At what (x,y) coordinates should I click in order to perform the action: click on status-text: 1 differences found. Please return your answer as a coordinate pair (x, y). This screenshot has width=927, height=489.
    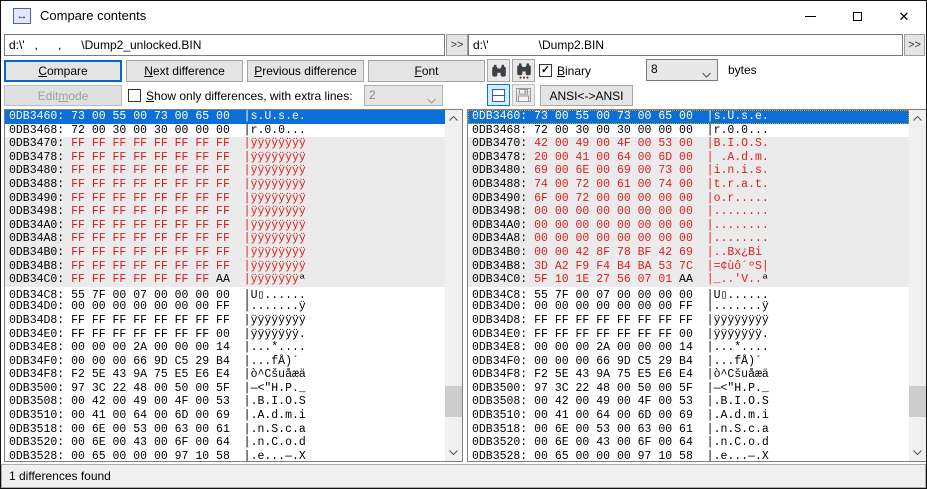
    Looking at the image, I should click on (60, 476).